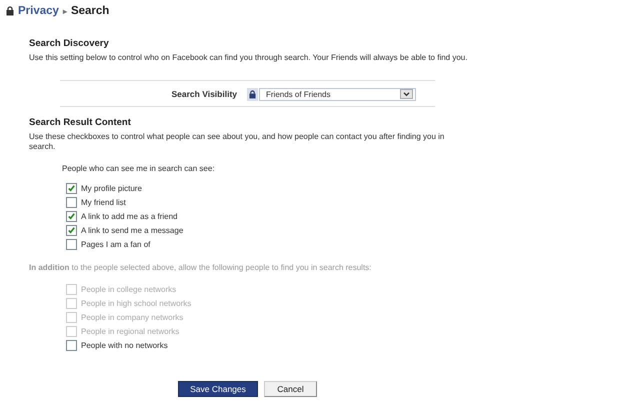 This screenshot has height=411, width=640. Describe the element at coordinates (130, 331) in the screenshot. I see `checkbox-label: People in regional networks` at that location.